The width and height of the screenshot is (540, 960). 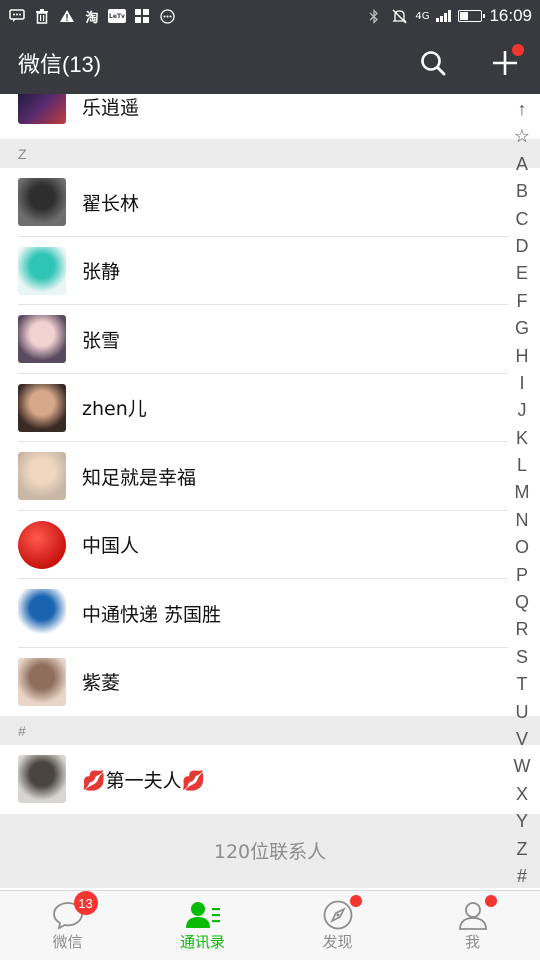 What do you see at coordinates (67, 16) in the screenshot?
I see `warning-icon` at bounding box center [67, 16].